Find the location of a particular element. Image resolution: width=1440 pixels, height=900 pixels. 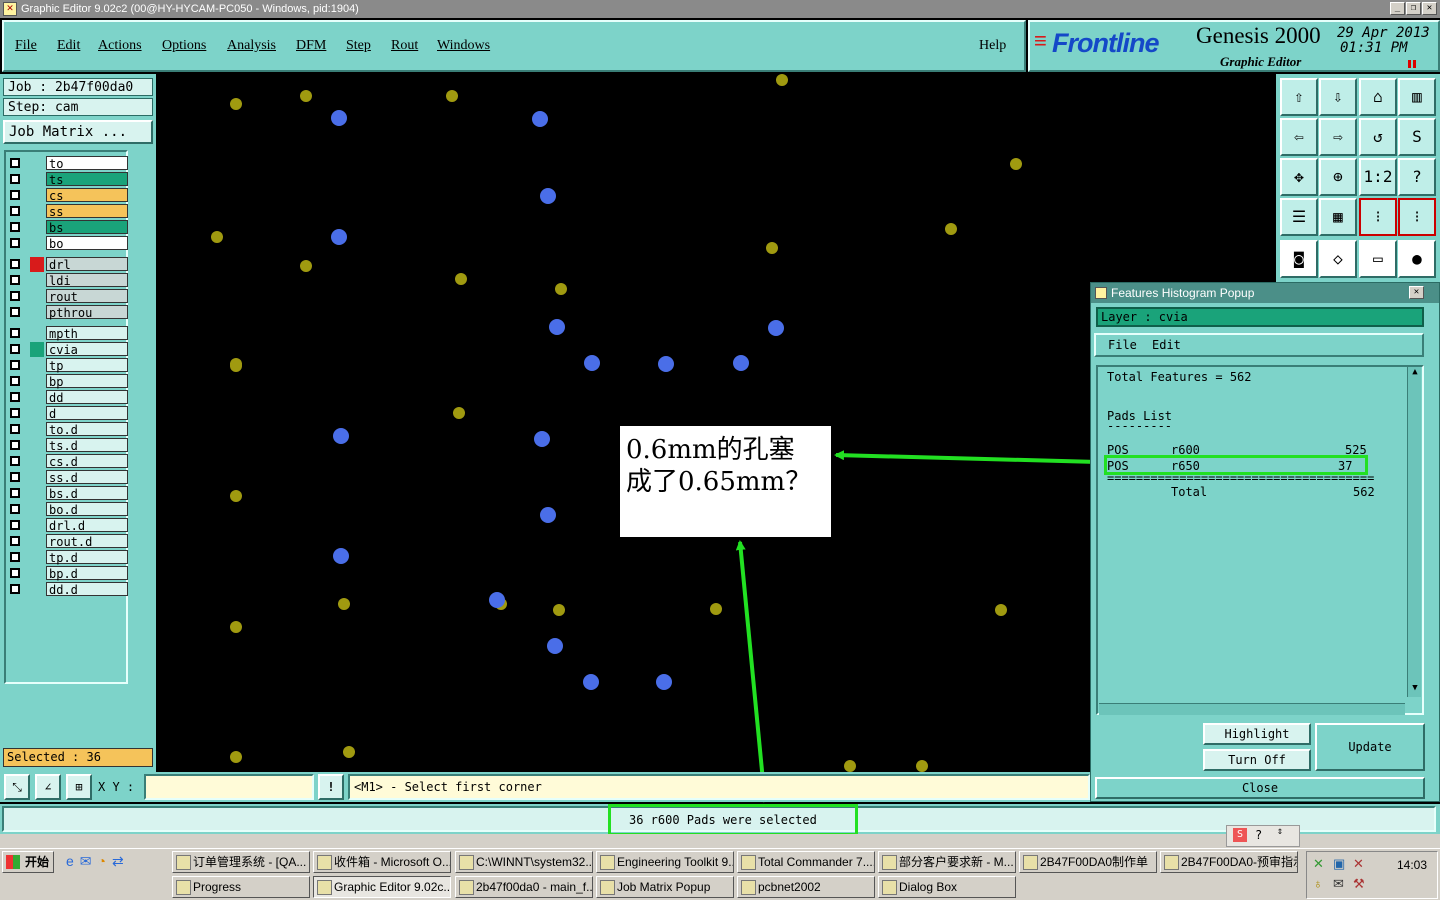

layer-name: bp.d is located at coordinates (87, 573).